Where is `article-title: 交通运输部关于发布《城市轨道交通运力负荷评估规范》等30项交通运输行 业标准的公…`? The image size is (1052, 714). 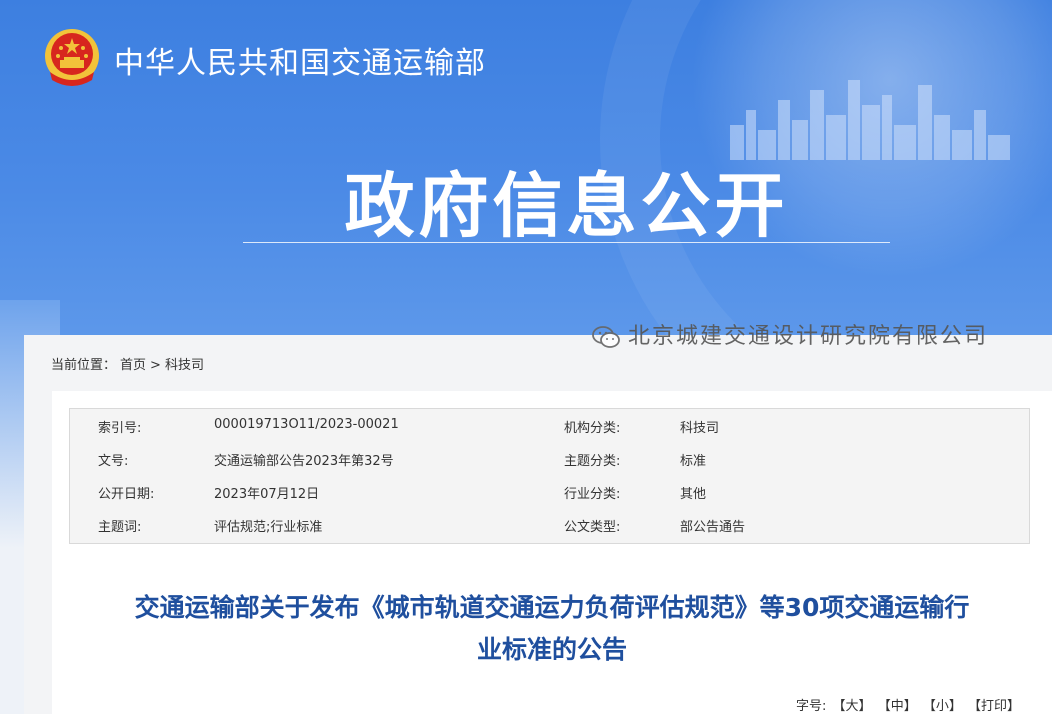
article-title: 交通运输部关于发布《城市轨道交通运力负荷评估规范》等30项交通运输行 业标准的公… is located at coordinates (552, 629).